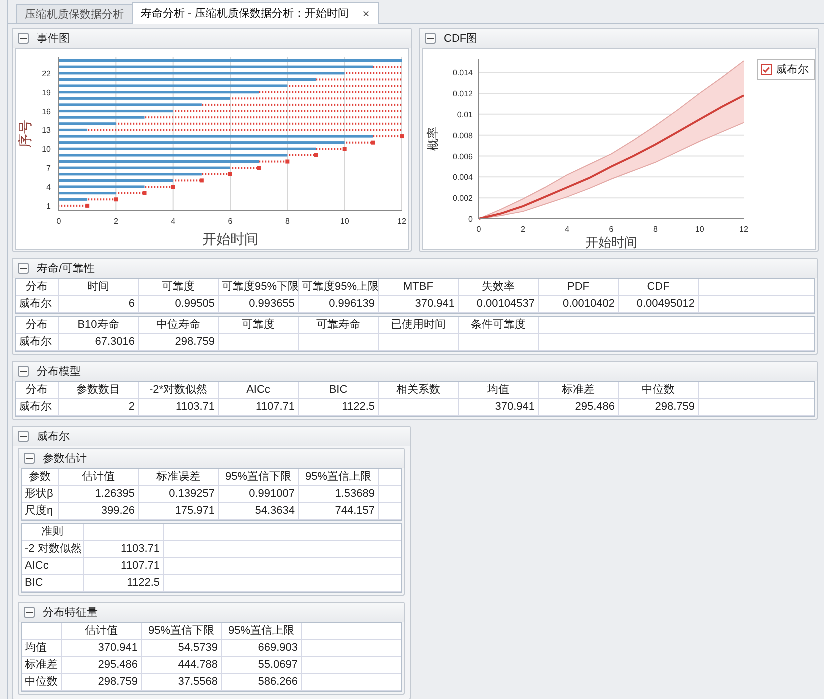  Describe the element at coordinates (461, 39) in the screenshot. I see `panel-title: CDF图` at that location.